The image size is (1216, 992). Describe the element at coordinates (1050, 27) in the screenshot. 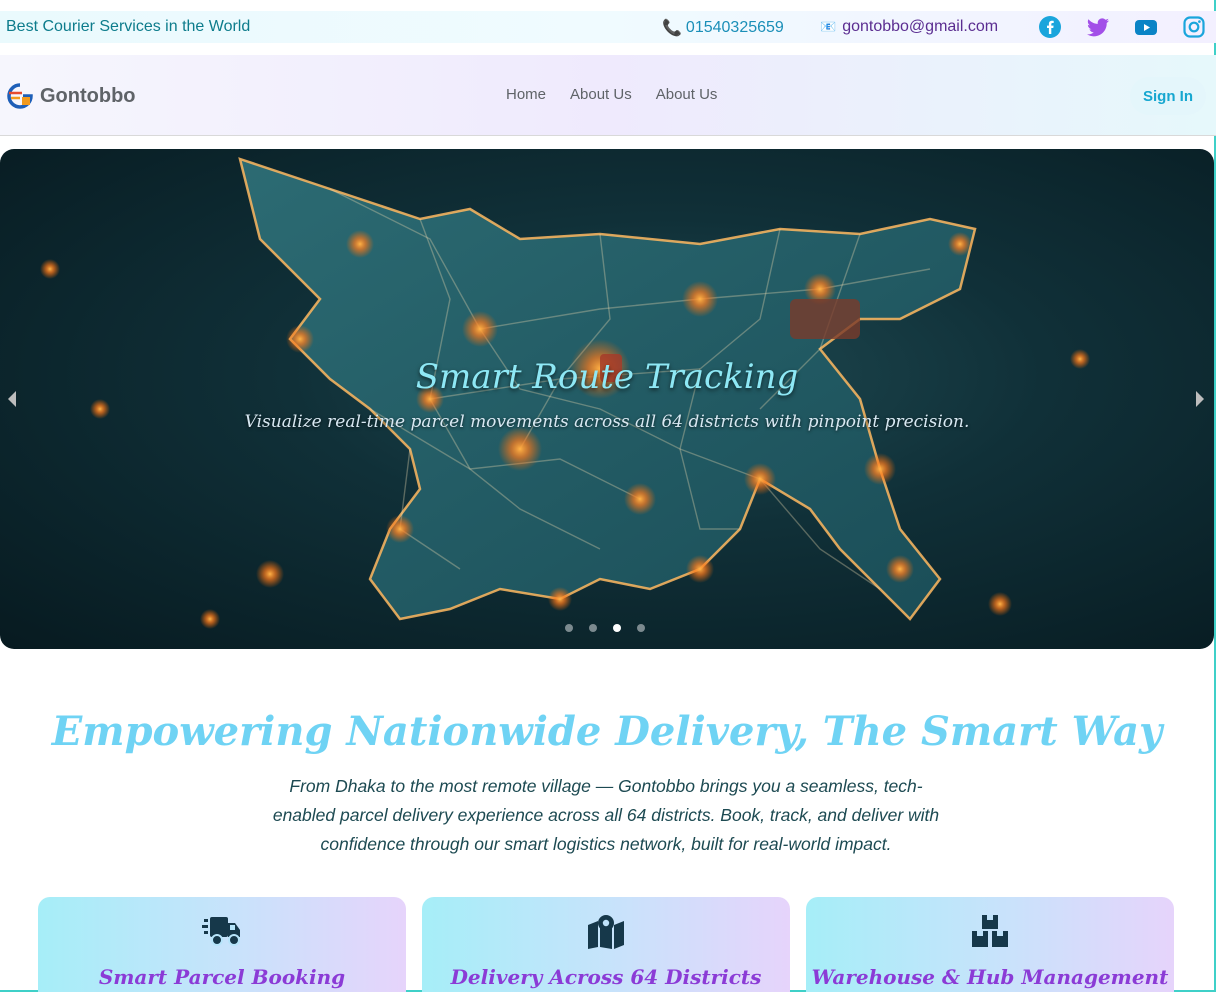

I see `facebook-icon` at that location.